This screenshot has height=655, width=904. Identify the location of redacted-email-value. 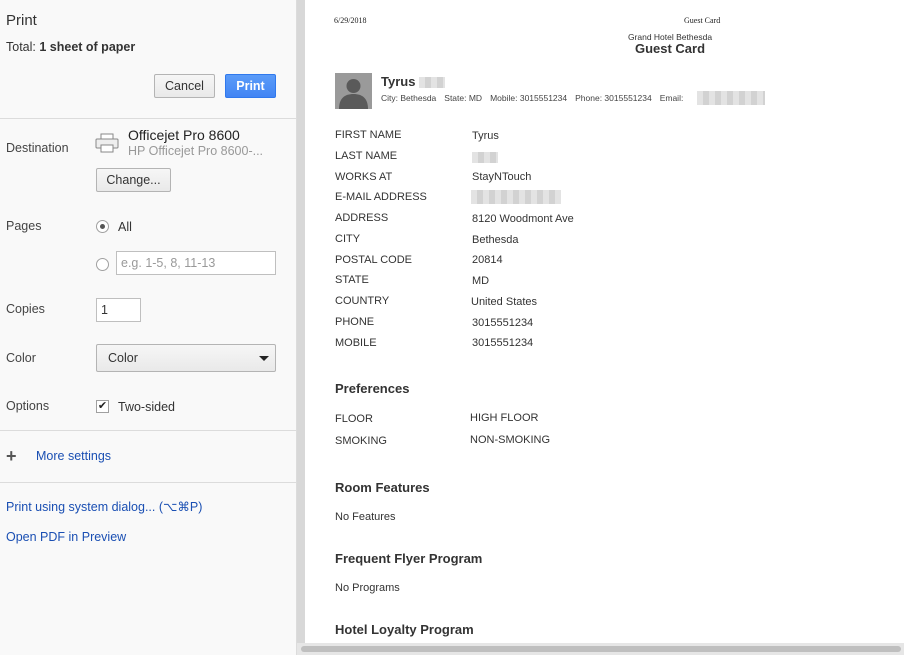
(516, 197).